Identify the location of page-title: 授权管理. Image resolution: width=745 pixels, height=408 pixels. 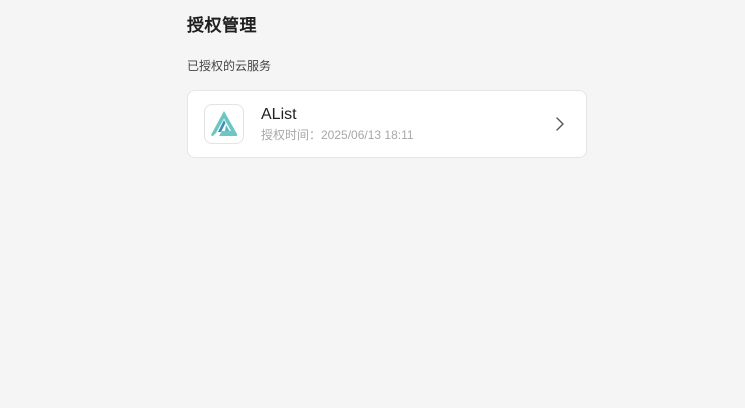
(222, 25).